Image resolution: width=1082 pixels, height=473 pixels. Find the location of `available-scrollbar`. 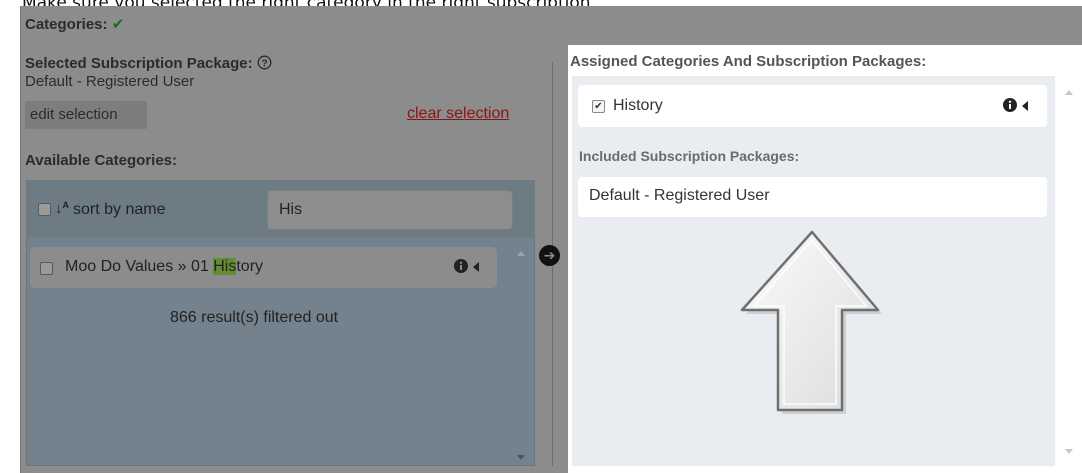

available-scrollbar is located at coordinates (521, 353).